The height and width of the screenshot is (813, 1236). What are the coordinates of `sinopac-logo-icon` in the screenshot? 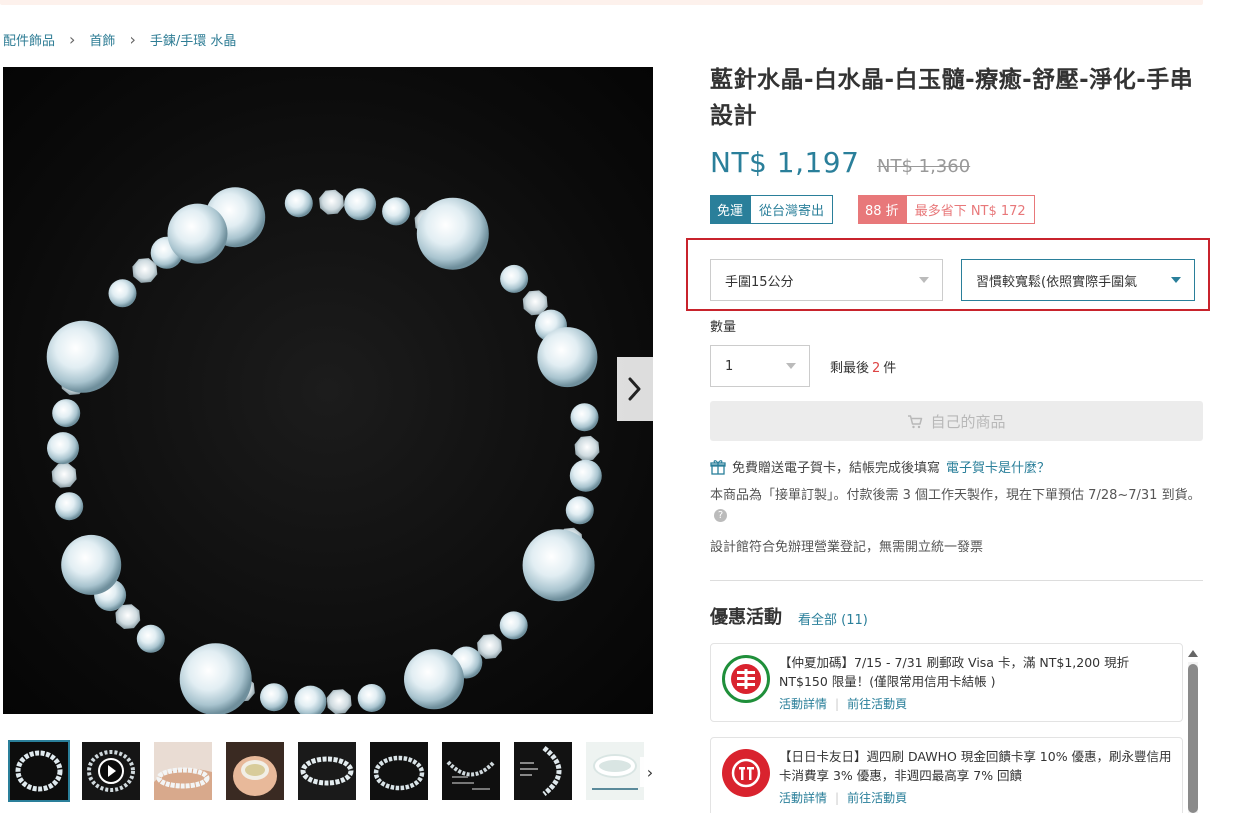 It's located at (746, 773).